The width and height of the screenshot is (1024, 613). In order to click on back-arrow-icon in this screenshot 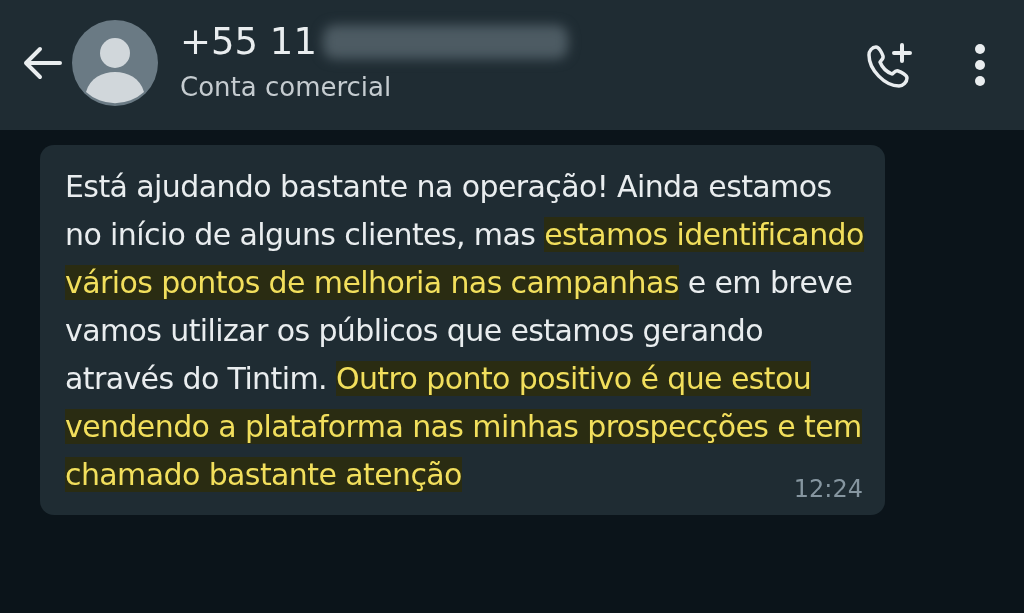, I will do `click(42, 63)`.